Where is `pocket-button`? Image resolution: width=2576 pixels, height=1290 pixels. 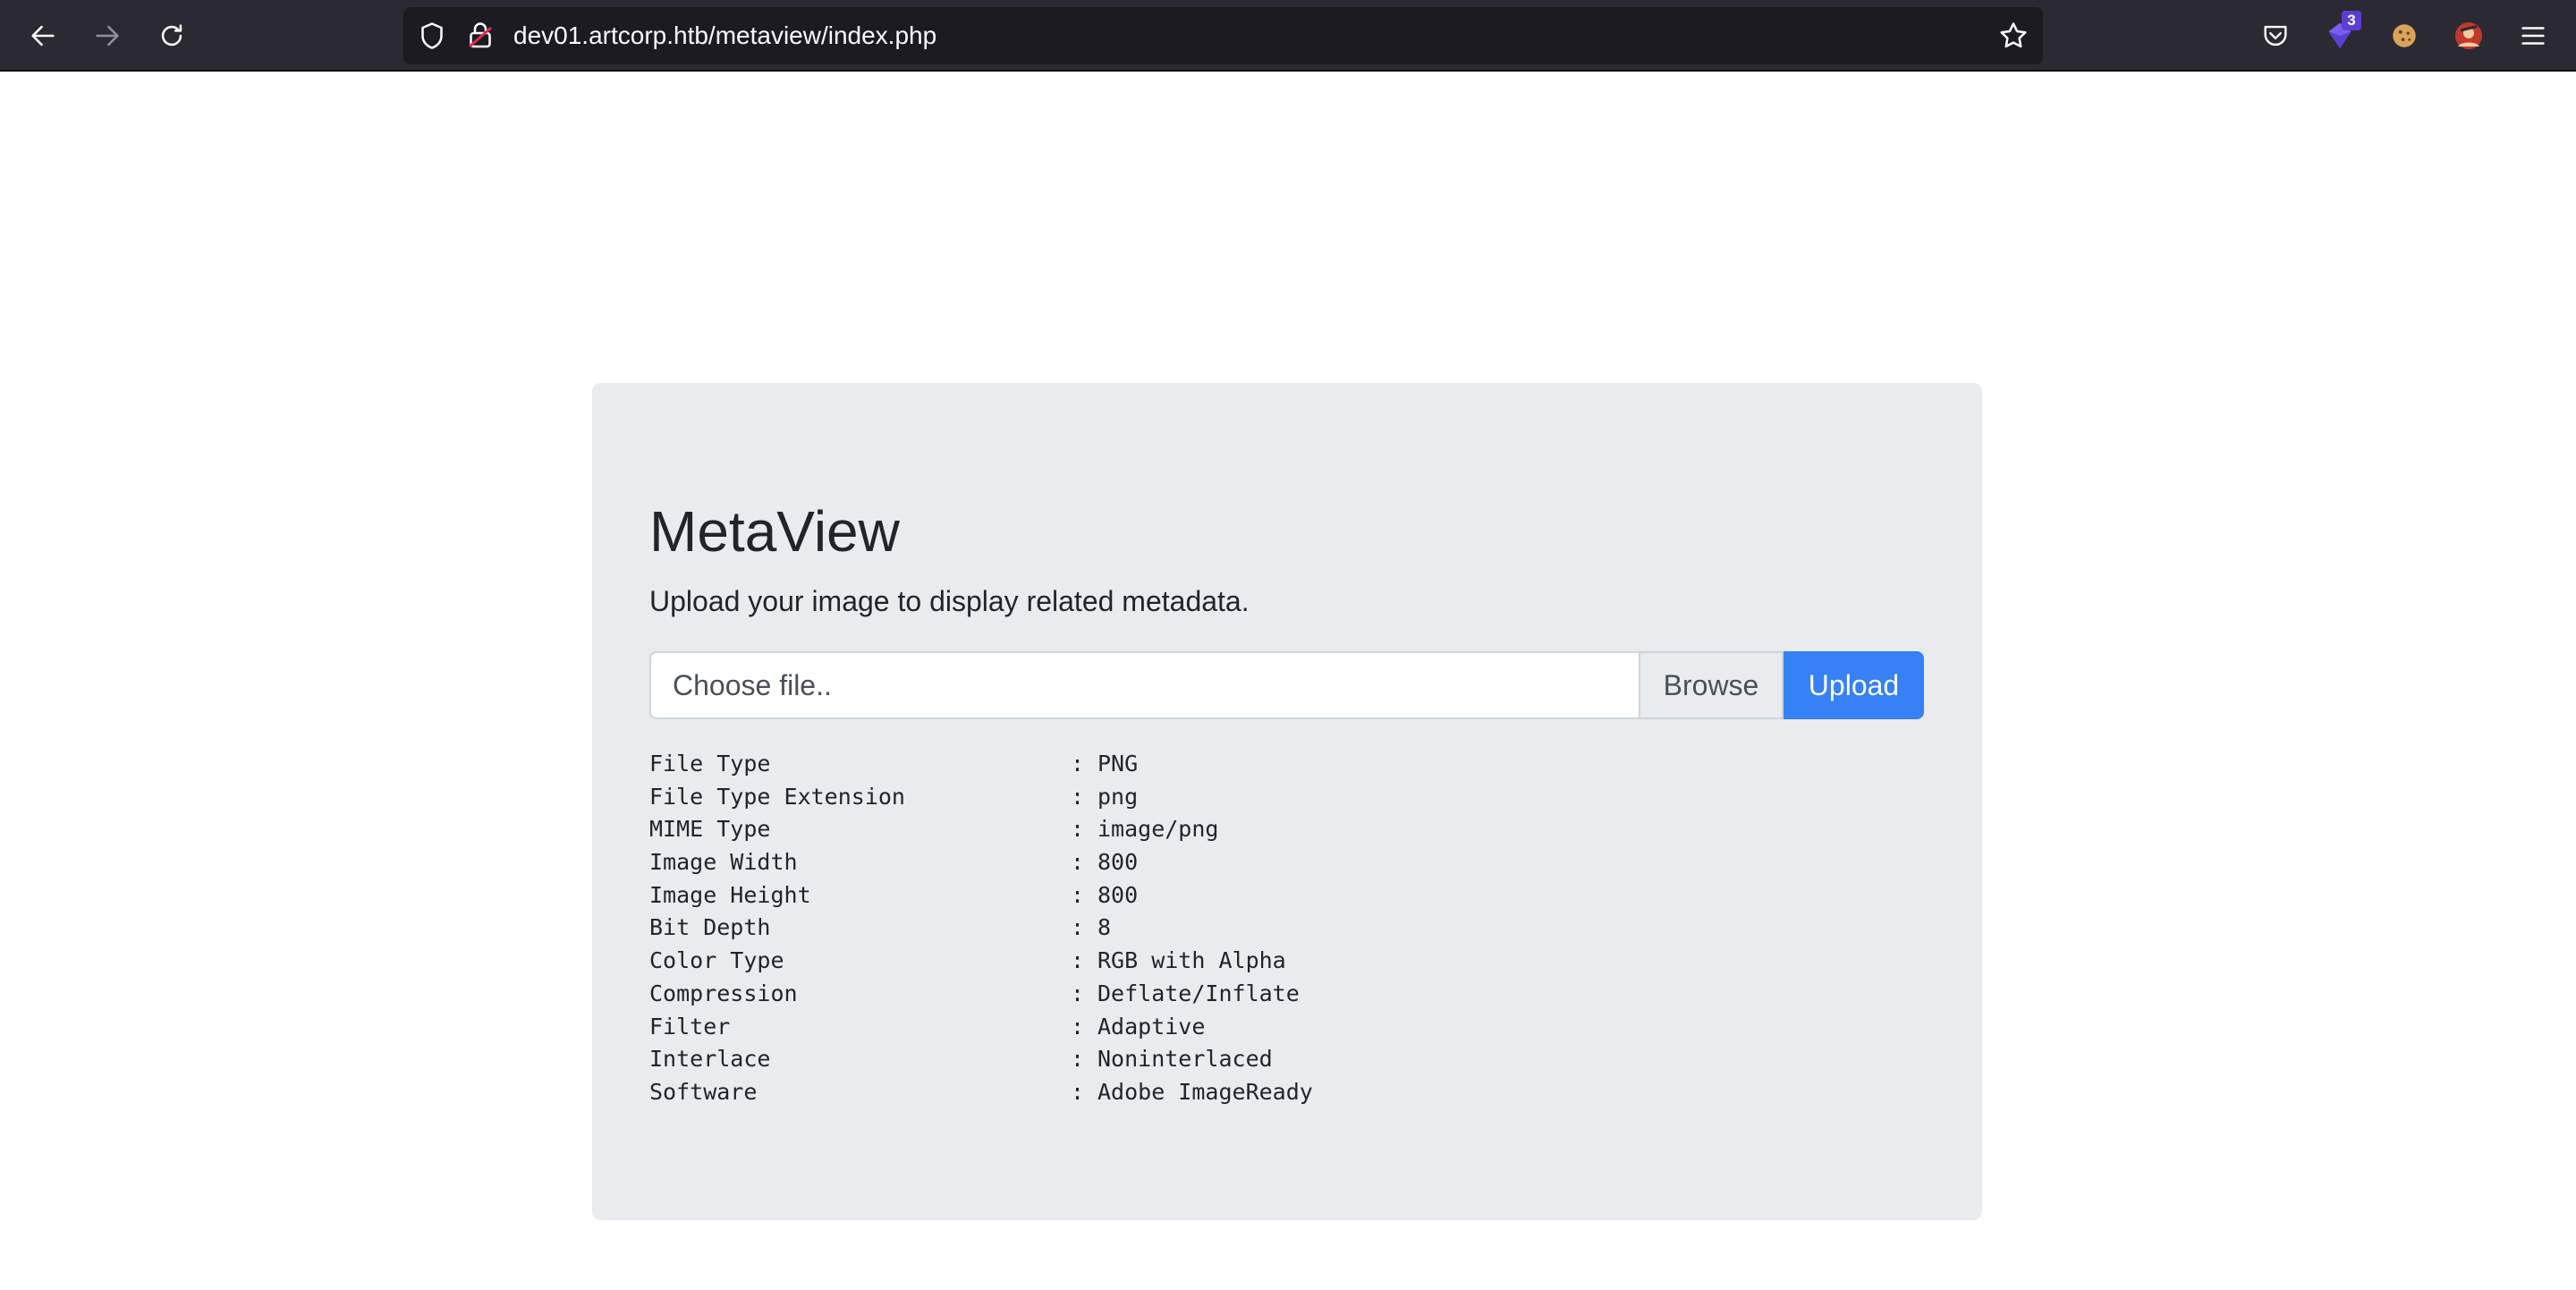 pocket-button is located at coordinates (2275, 35).